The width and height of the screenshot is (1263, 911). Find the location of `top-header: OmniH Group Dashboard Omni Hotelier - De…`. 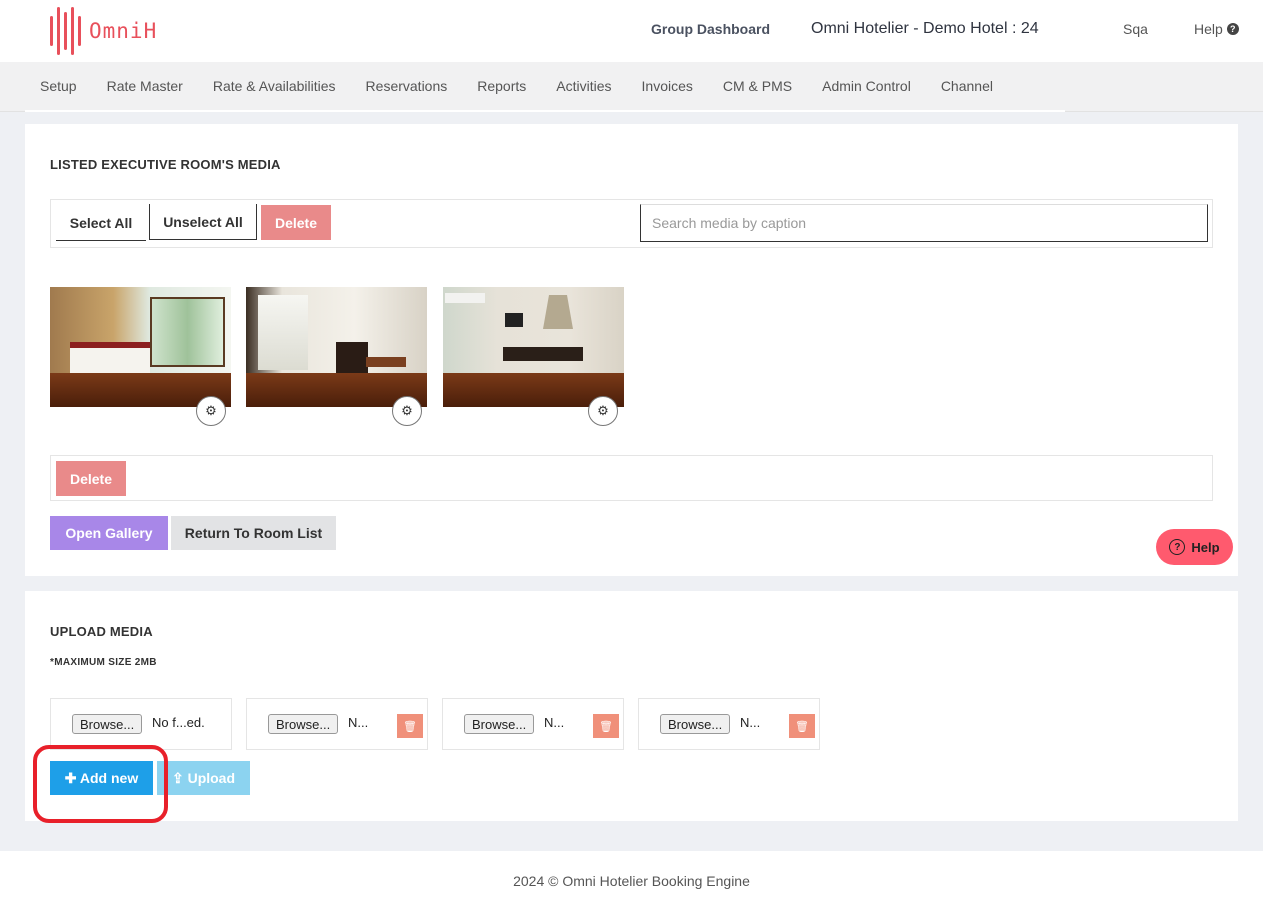

top-header: OmniH Group Dashboard Omni Hotelier - De… is located at coordinates (631, 31).